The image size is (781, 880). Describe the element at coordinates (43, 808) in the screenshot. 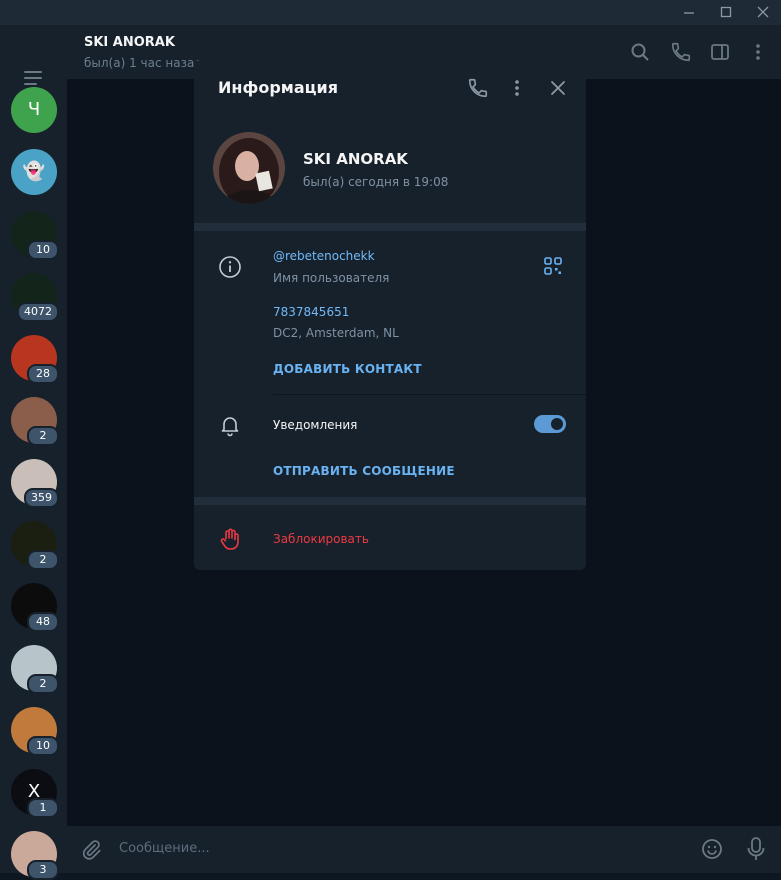

I see `unread-badge: 1` at that location.